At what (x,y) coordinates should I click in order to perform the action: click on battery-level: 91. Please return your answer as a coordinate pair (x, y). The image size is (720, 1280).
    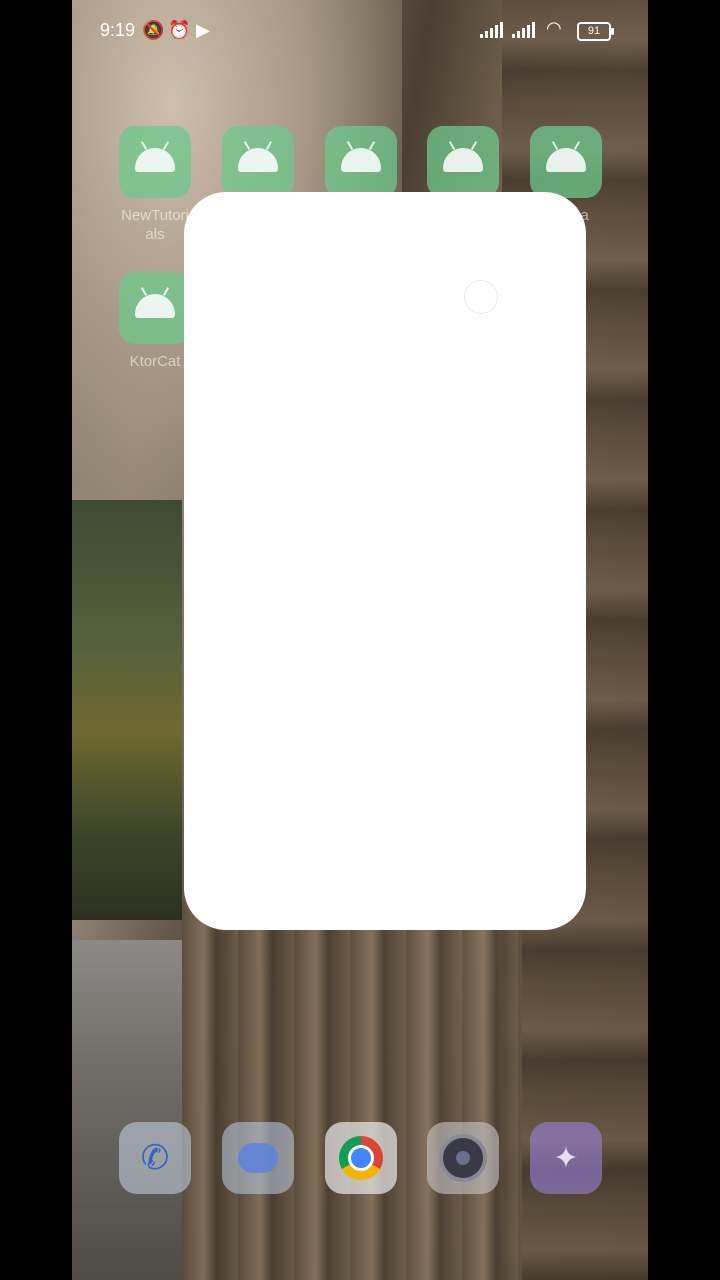
    Looking at the image, I should click on (594, 31).